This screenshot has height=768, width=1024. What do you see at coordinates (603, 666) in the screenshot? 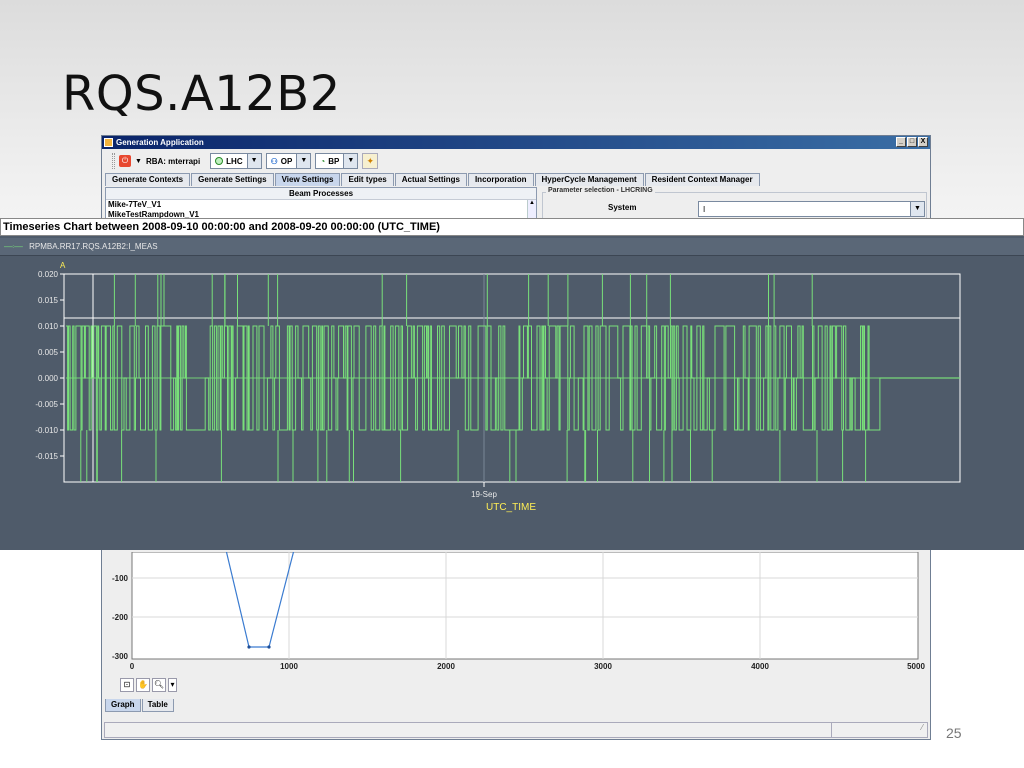
I see `x-tick-label: 3000` at bounding box center [603, 666].